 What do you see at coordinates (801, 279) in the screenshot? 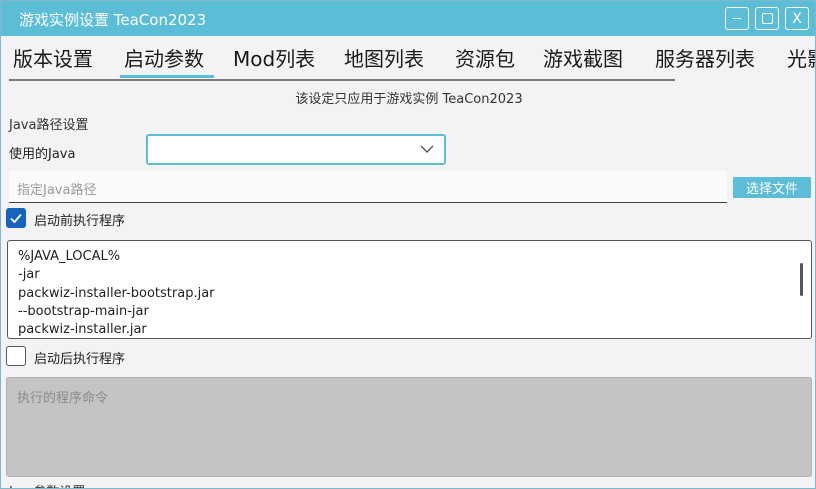
I see `textarea-scrollbar` at bounding box center [801, 279].